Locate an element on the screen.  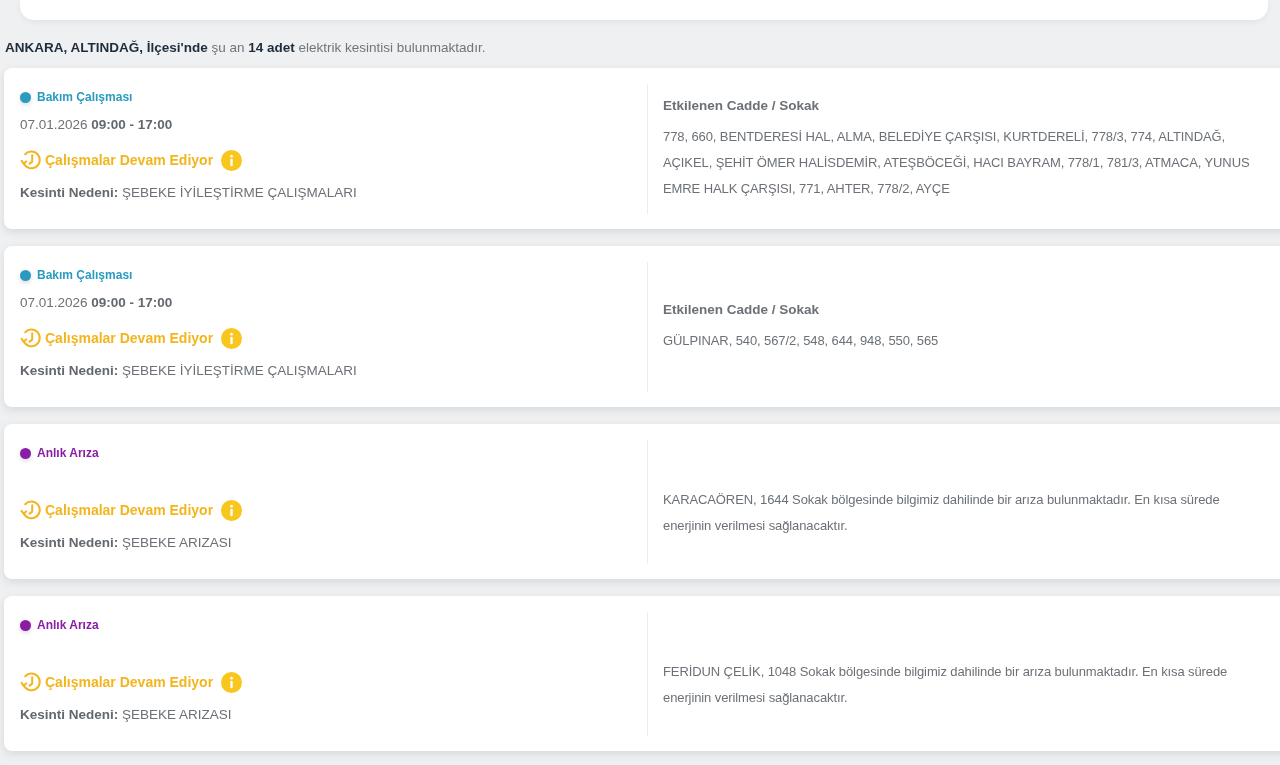
affected-area-text: 778, 660, BENTDERESİ HAL, ALMA, BELEDİYE ÇARŞISI, KURTDERELİ, 778/3, 774, ALTINDAĞ, AÇIKEL, ŞEHİT ÖMER HALİSDEMİR, ATEŞBÖCEĞİ, HACI BAYRAM, 778/1, 781/3, ATMACA, YUNUS EMRE HALK ÇARŞISI, 771, AHTER, 778/2, AYÇE is located at coordinates (957, 163).